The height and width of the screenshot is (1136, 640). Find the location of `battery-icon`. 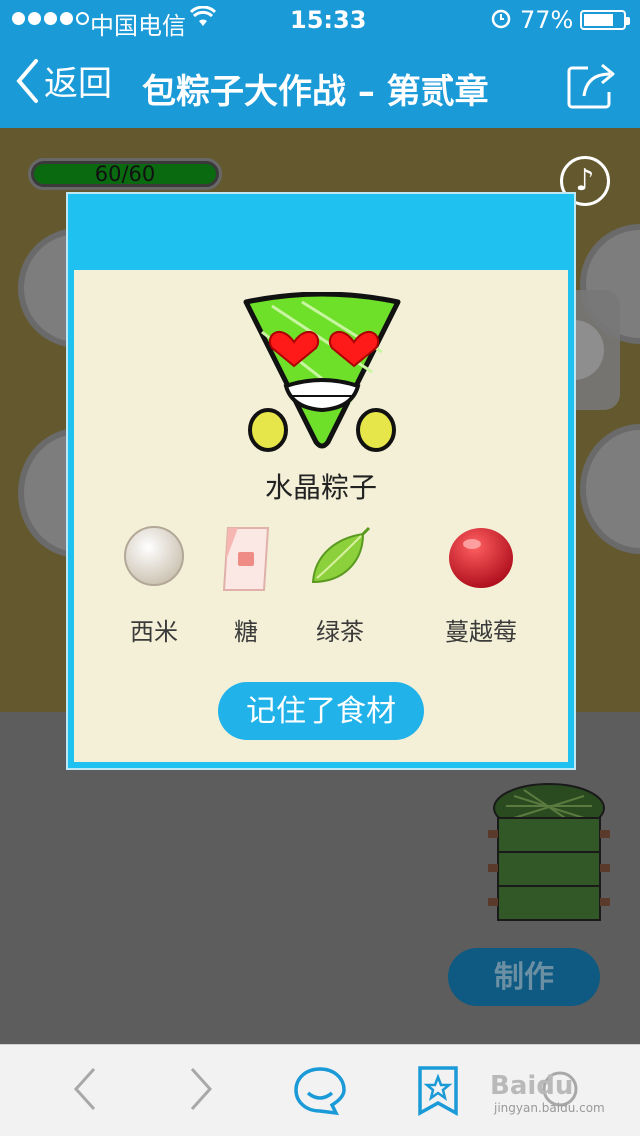

battery-icon is located at coordinates (605, 20).